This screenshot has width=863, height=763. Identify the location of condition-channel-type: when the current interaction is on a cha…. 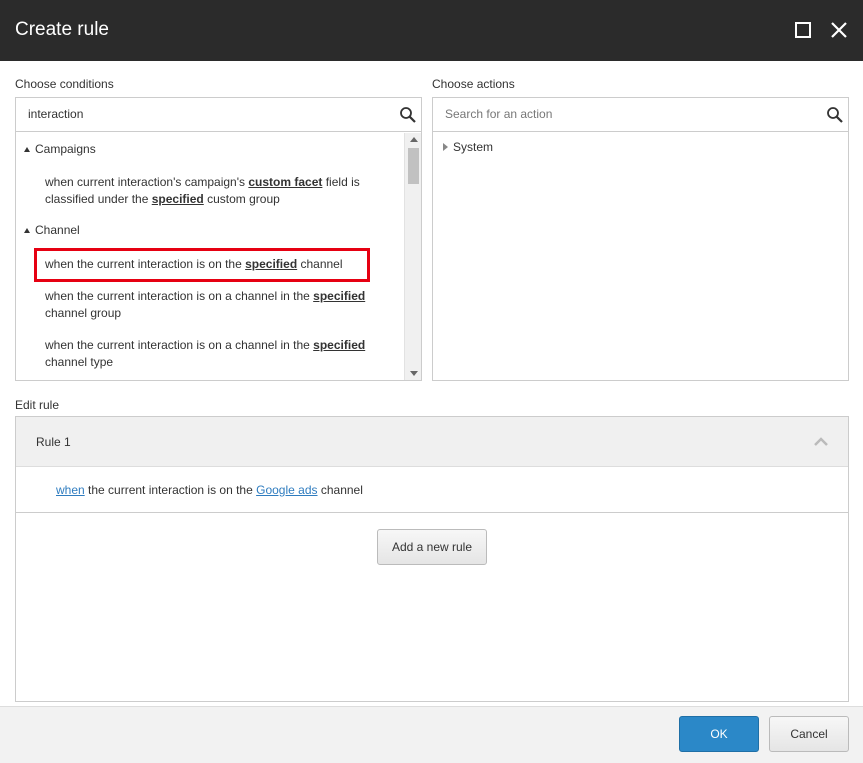
(217, 354).